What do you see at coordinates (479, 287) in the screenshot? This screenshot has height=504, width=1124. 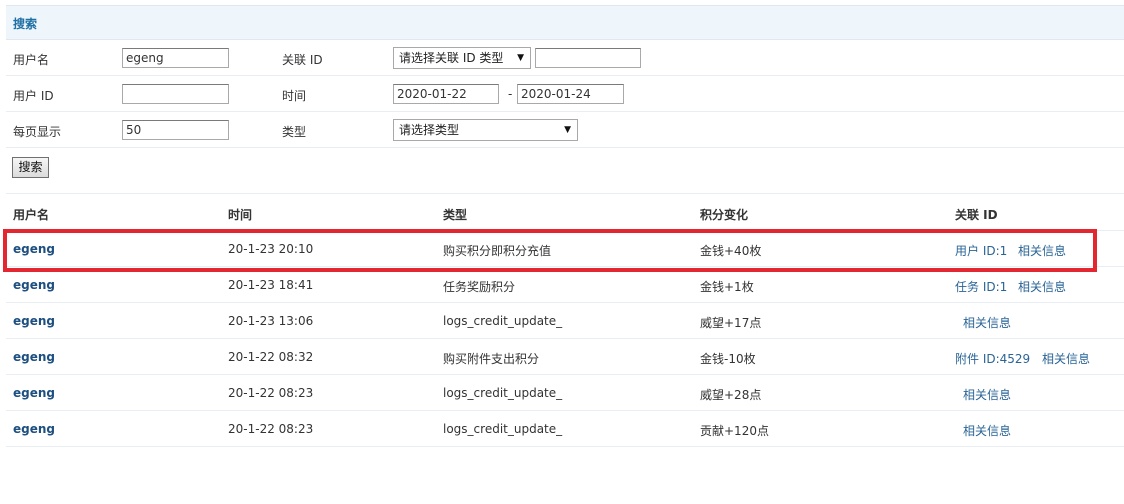 I see `row-type: 任务奖励积分` at bounding box center [479, 287].